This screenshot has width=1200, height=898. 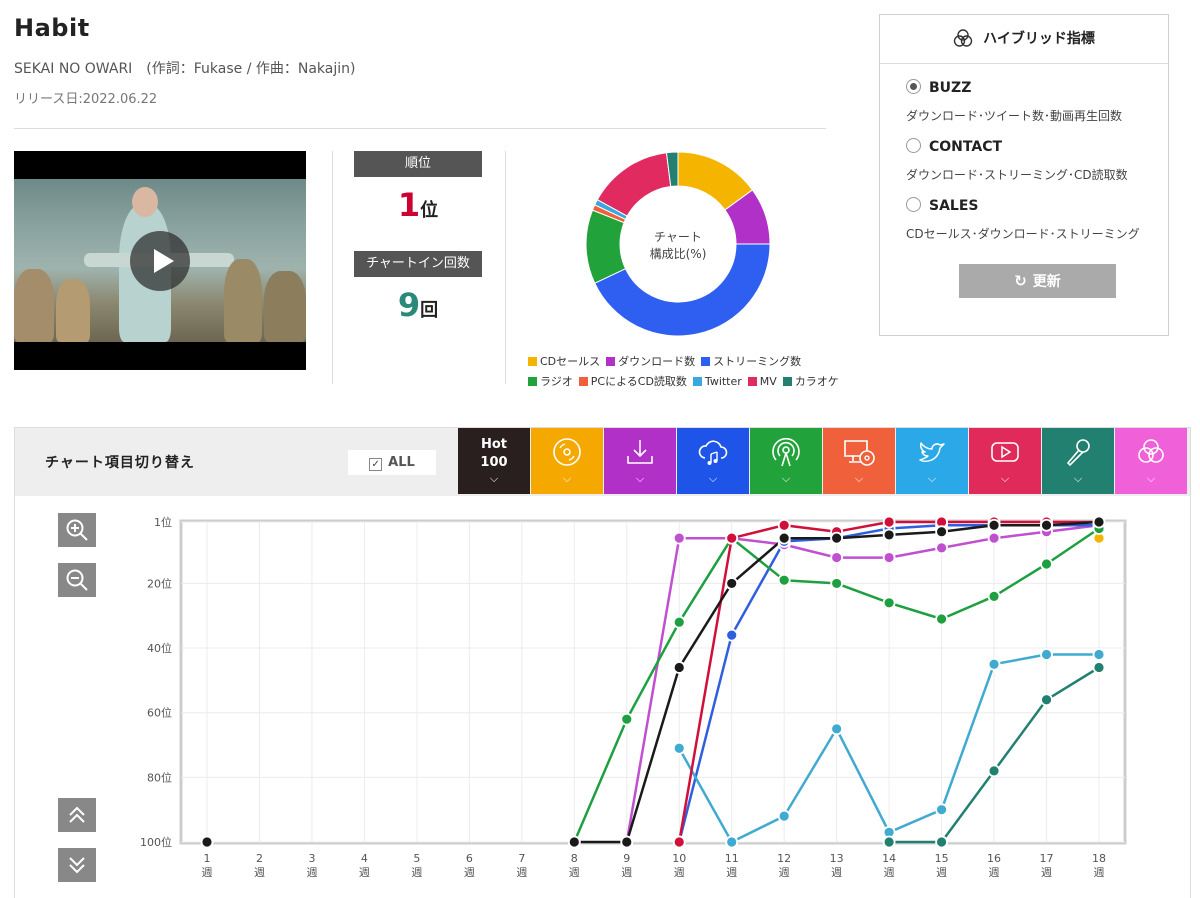 I want to click on release-date: リリース日:2022.06.22, so click(x=86, y=99).